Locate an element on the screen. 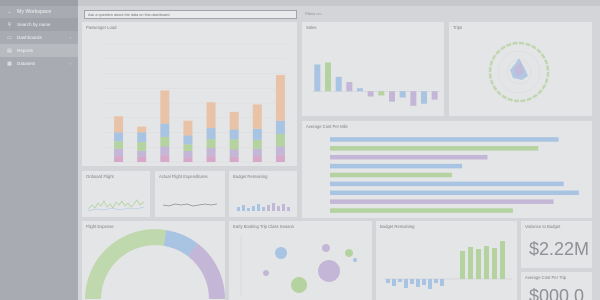 This screenshot has width=600, height=300. onboard-flight-sparkline is located at coordinates (116, 205).